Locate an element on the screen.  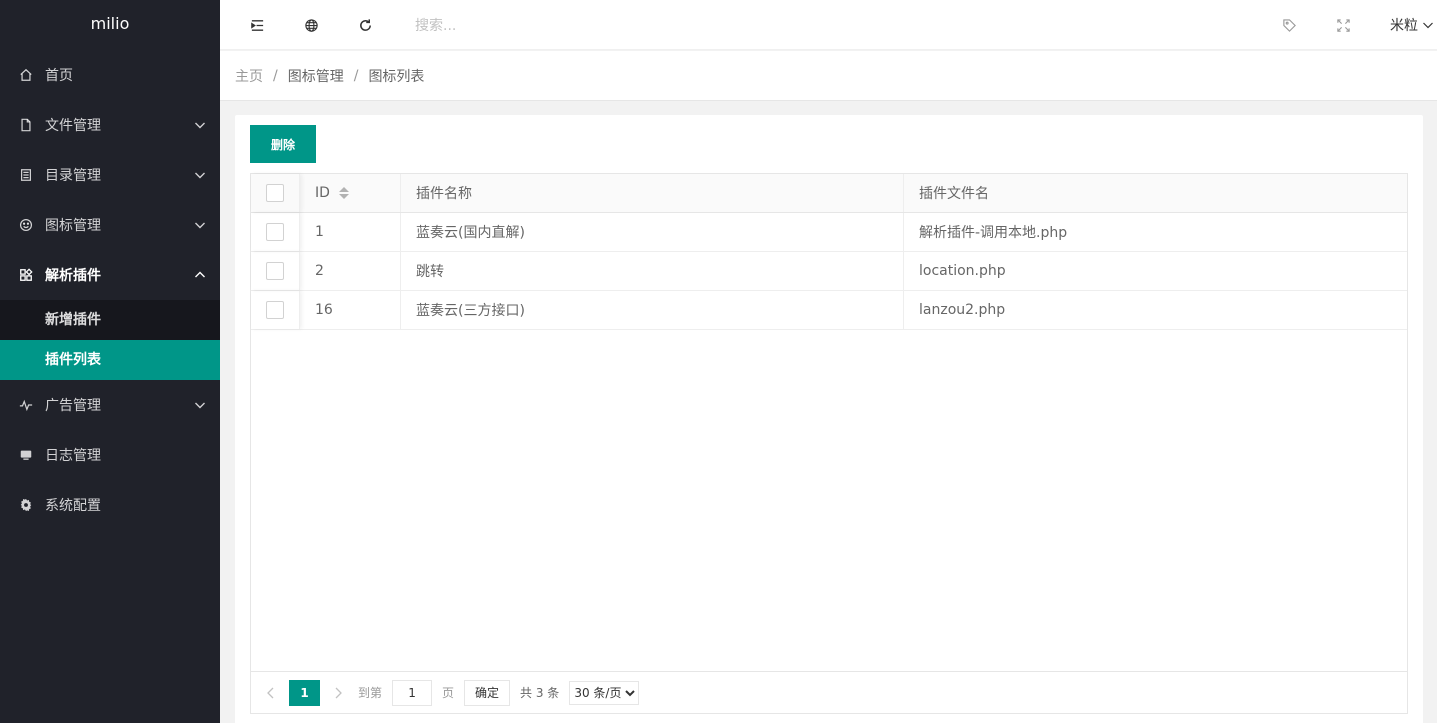
table-row: 2 跳转 location.php is located at coordinates (829, 271).